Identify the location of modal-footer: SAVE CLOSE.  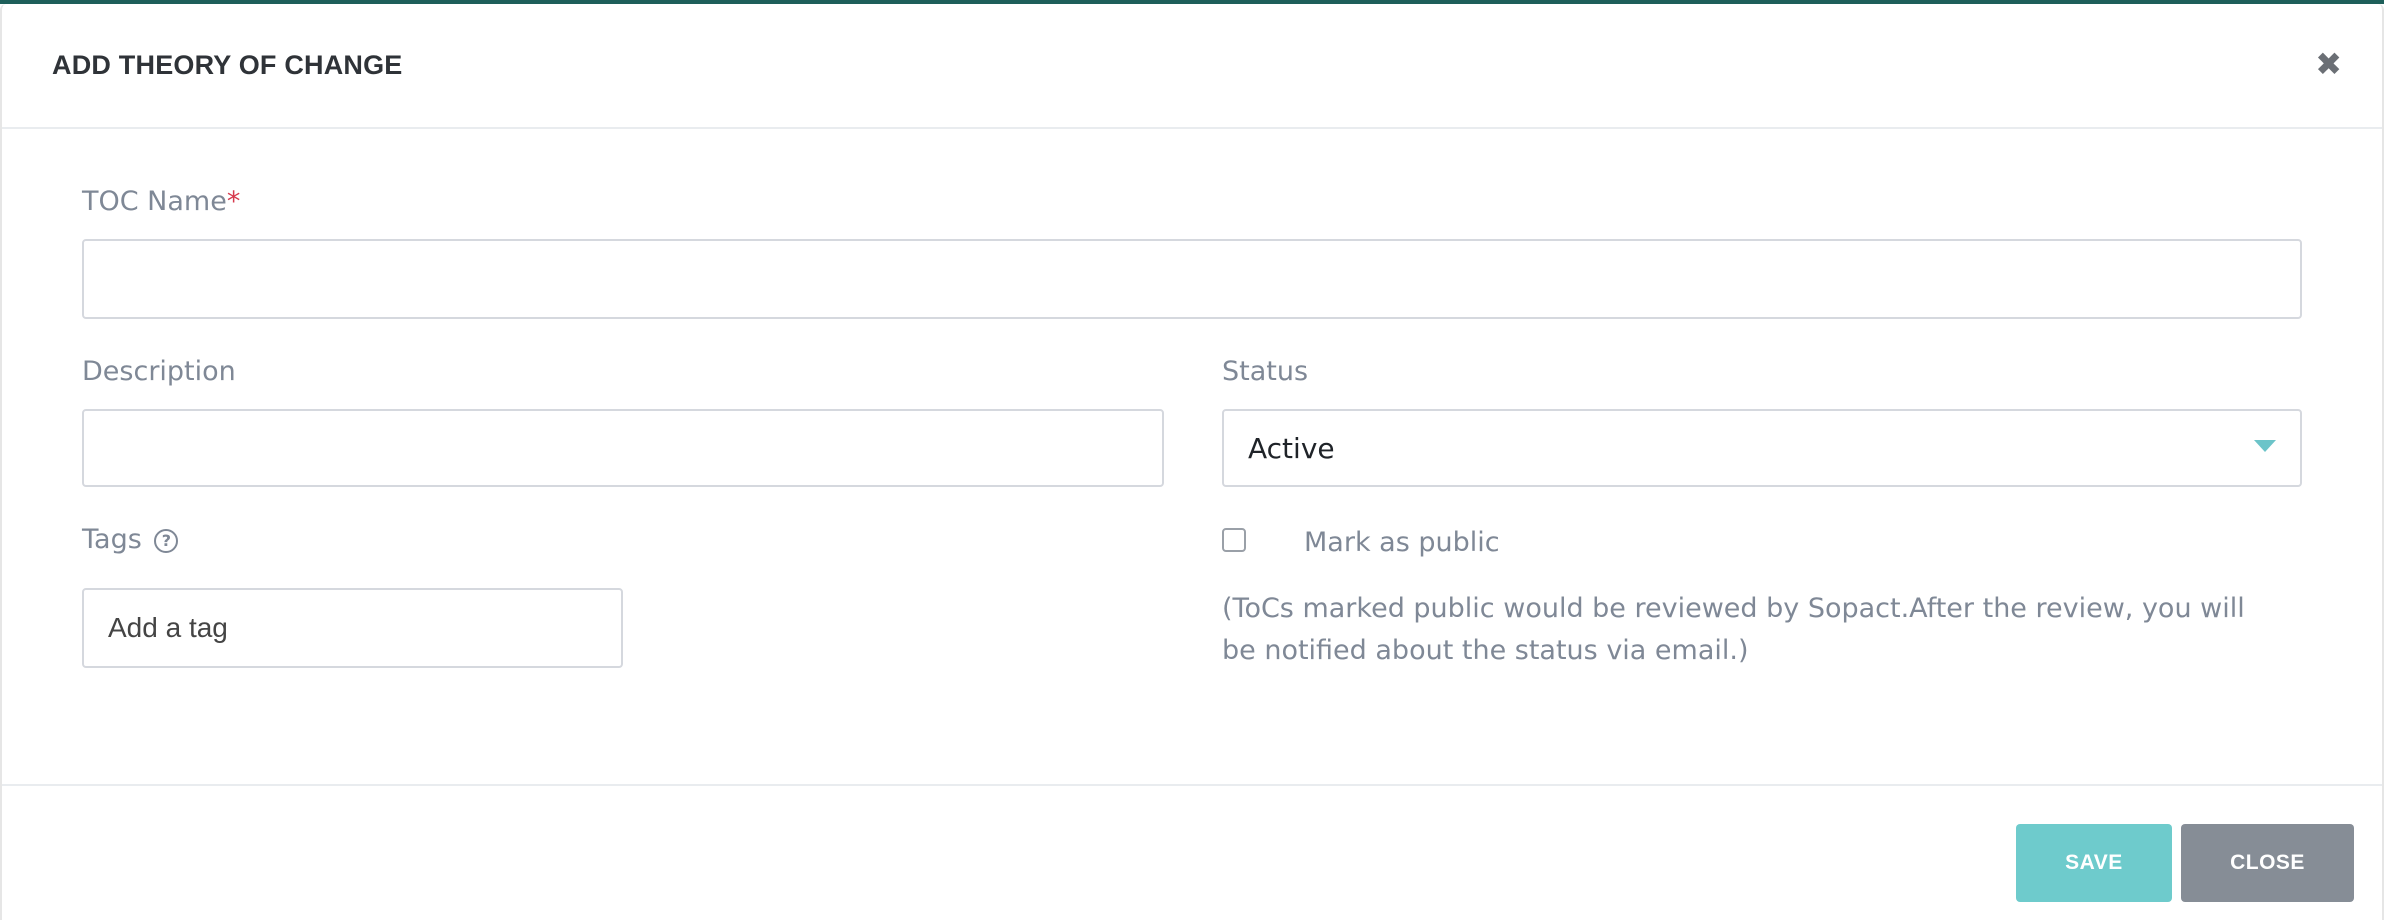
(1192, 852).